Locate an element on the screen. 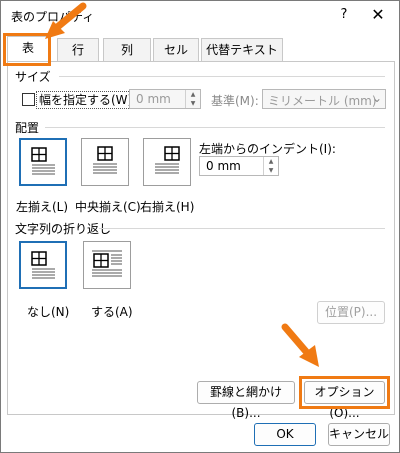 Image resolution: width=400 pixels, height=453 pixels. ok-button: OK is located at coordinates (285, 434).